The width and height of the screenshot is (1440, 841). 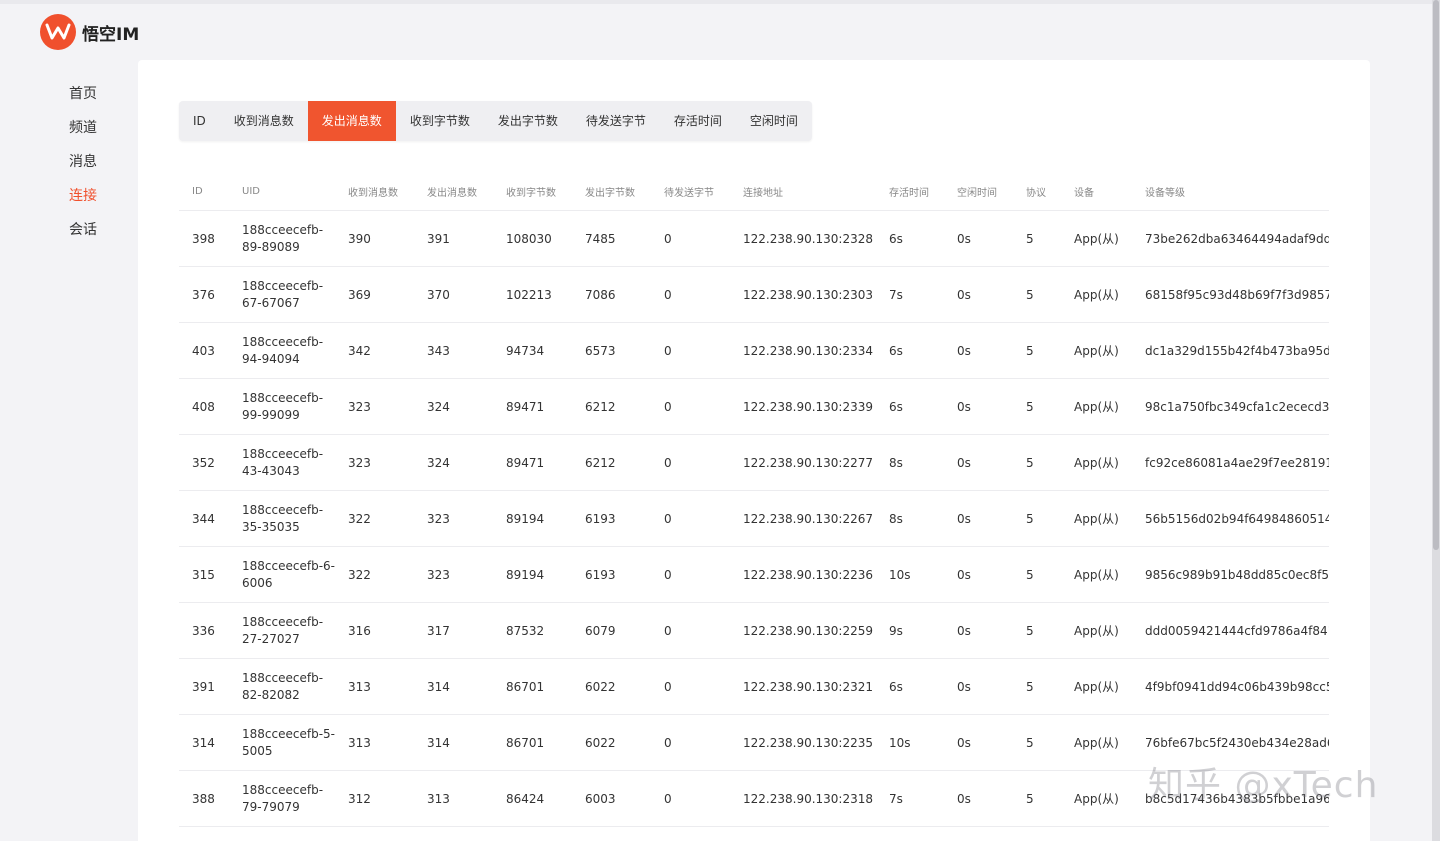 I want to click on sidebar-item-conversations: 会话, so click(x=83, y=237).